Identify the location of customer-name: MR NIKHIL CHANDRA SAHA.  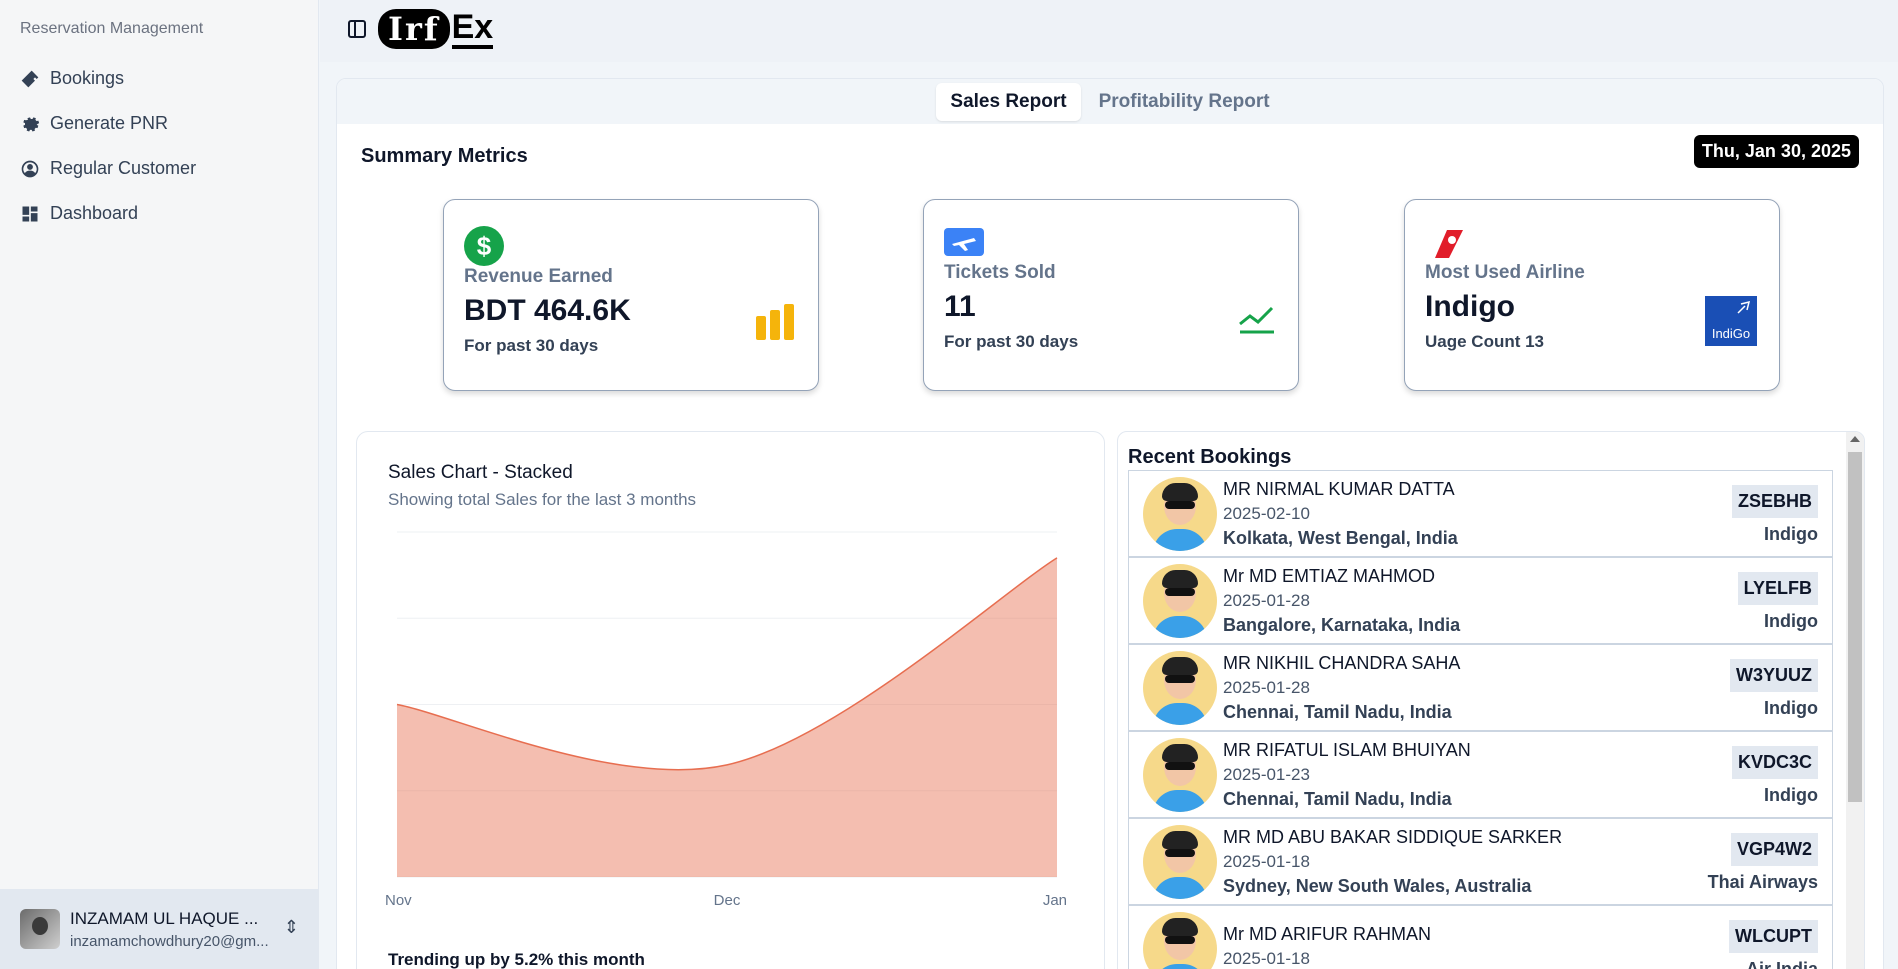
(1342, 662).